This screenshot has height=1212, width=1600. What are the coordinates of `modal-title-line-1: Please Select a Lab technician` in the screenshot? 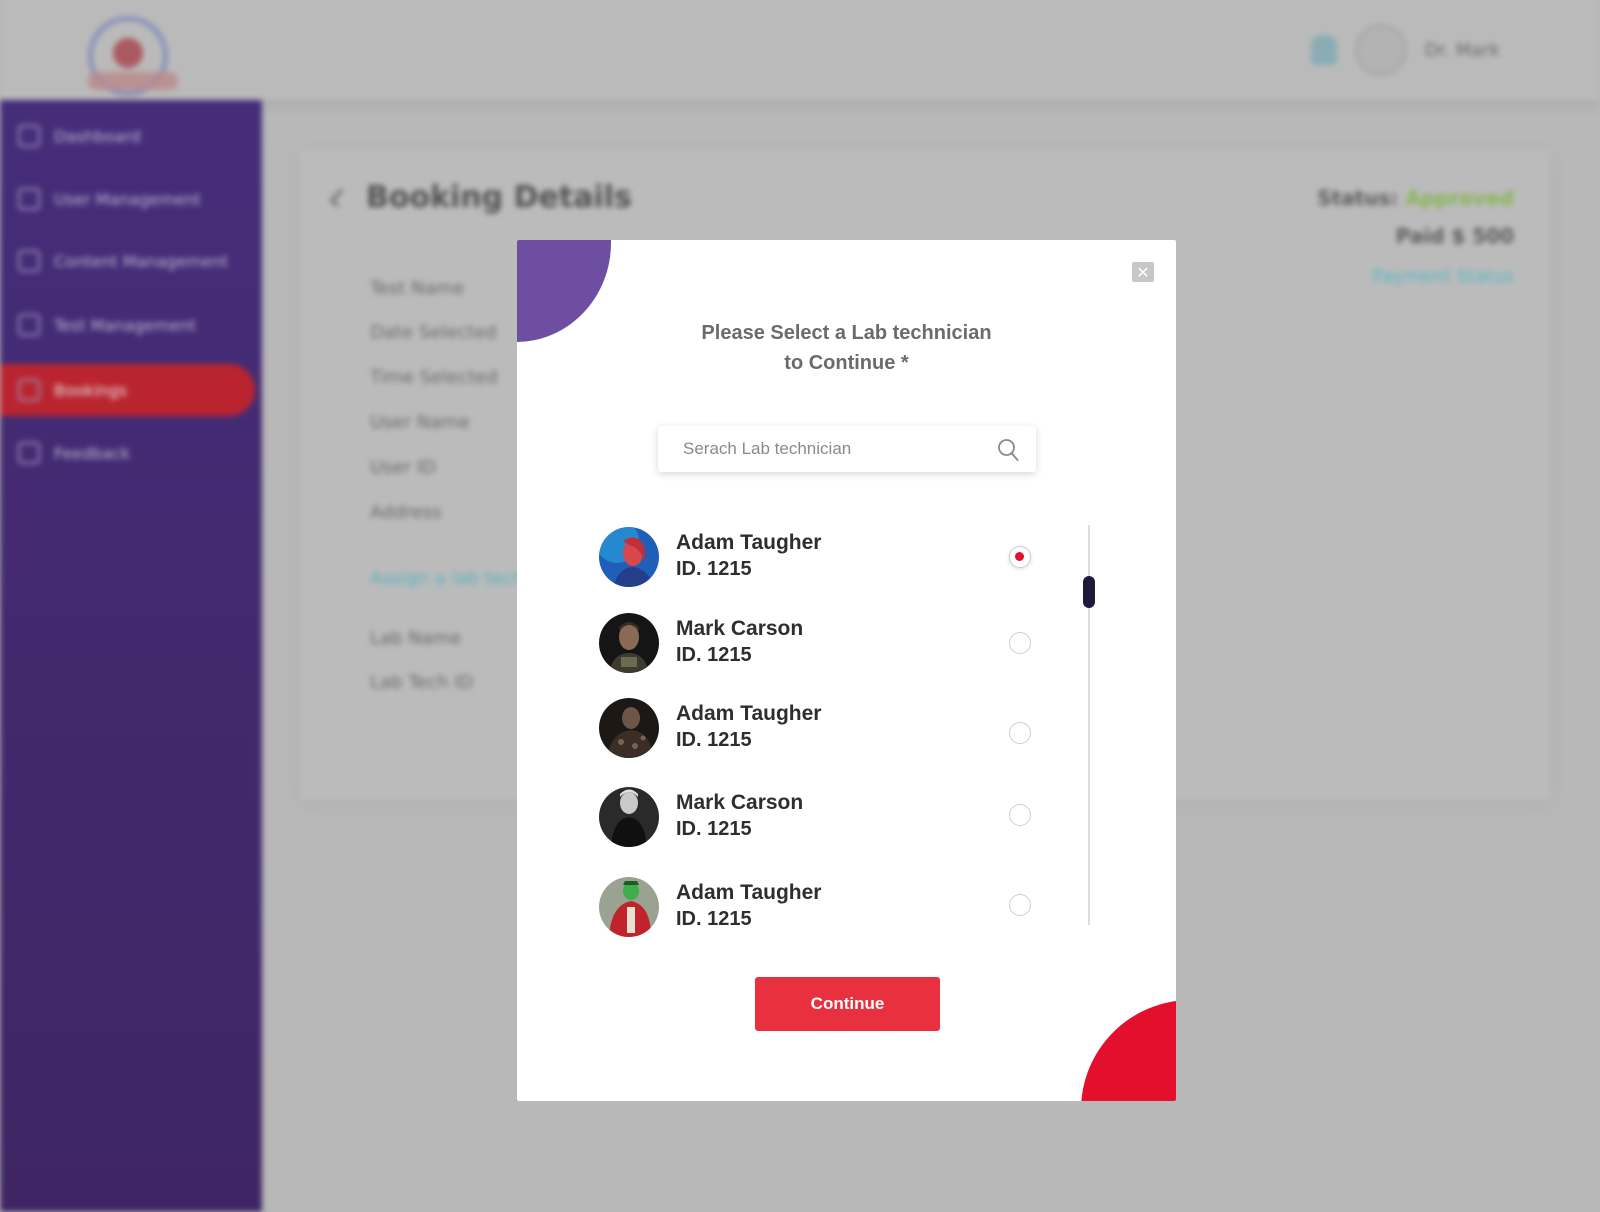 It's located at (846, 333).